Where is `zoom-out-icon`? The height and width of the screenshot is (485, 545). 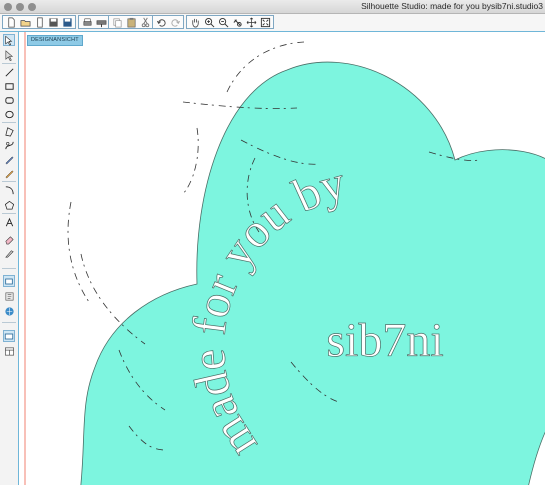
zoom-out-icon is located at coordinates (223, 22).